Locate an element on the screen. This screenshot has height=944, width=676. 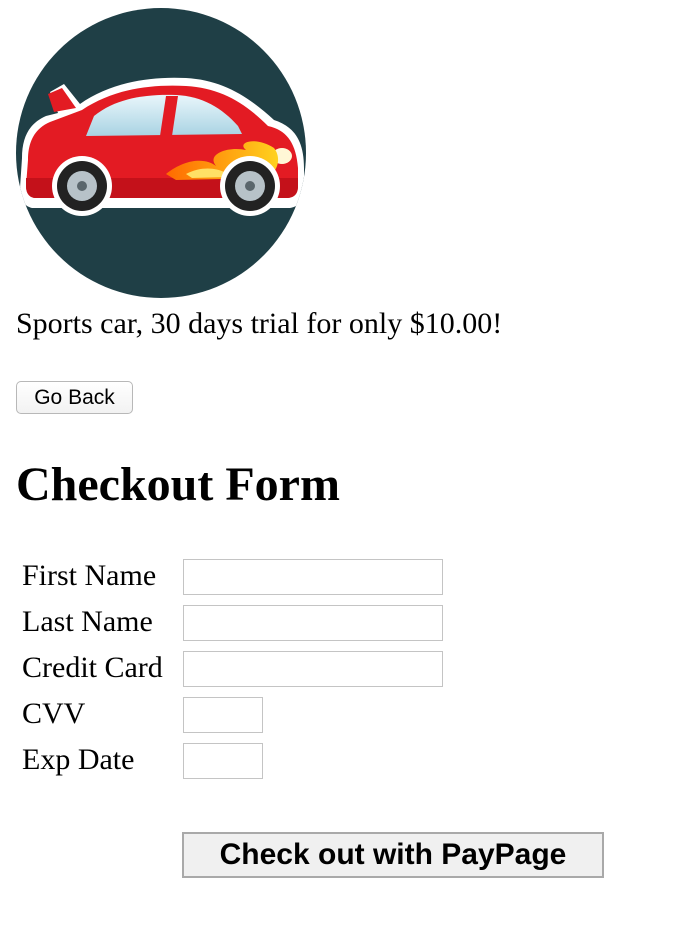
credit-card-input is located at coordinates (313, 669).